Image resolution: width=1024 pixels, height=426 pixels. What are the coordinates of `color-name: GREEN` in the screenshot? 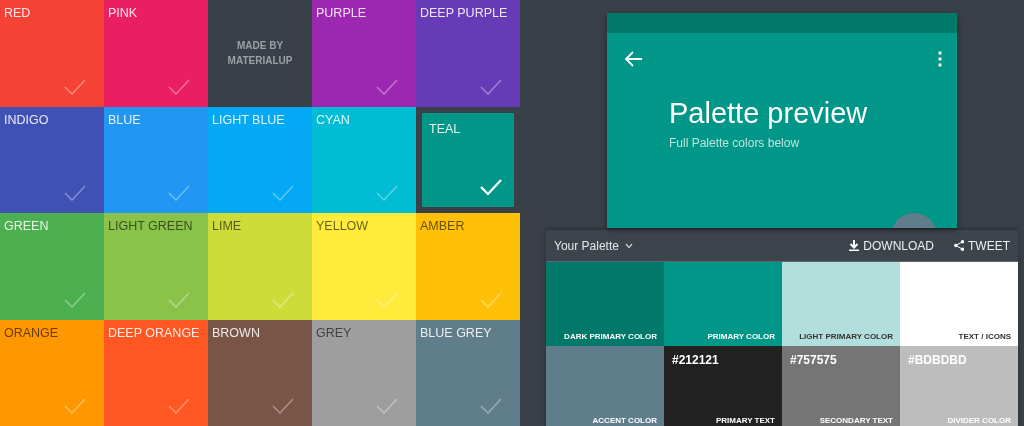 It's located at (26, 226).